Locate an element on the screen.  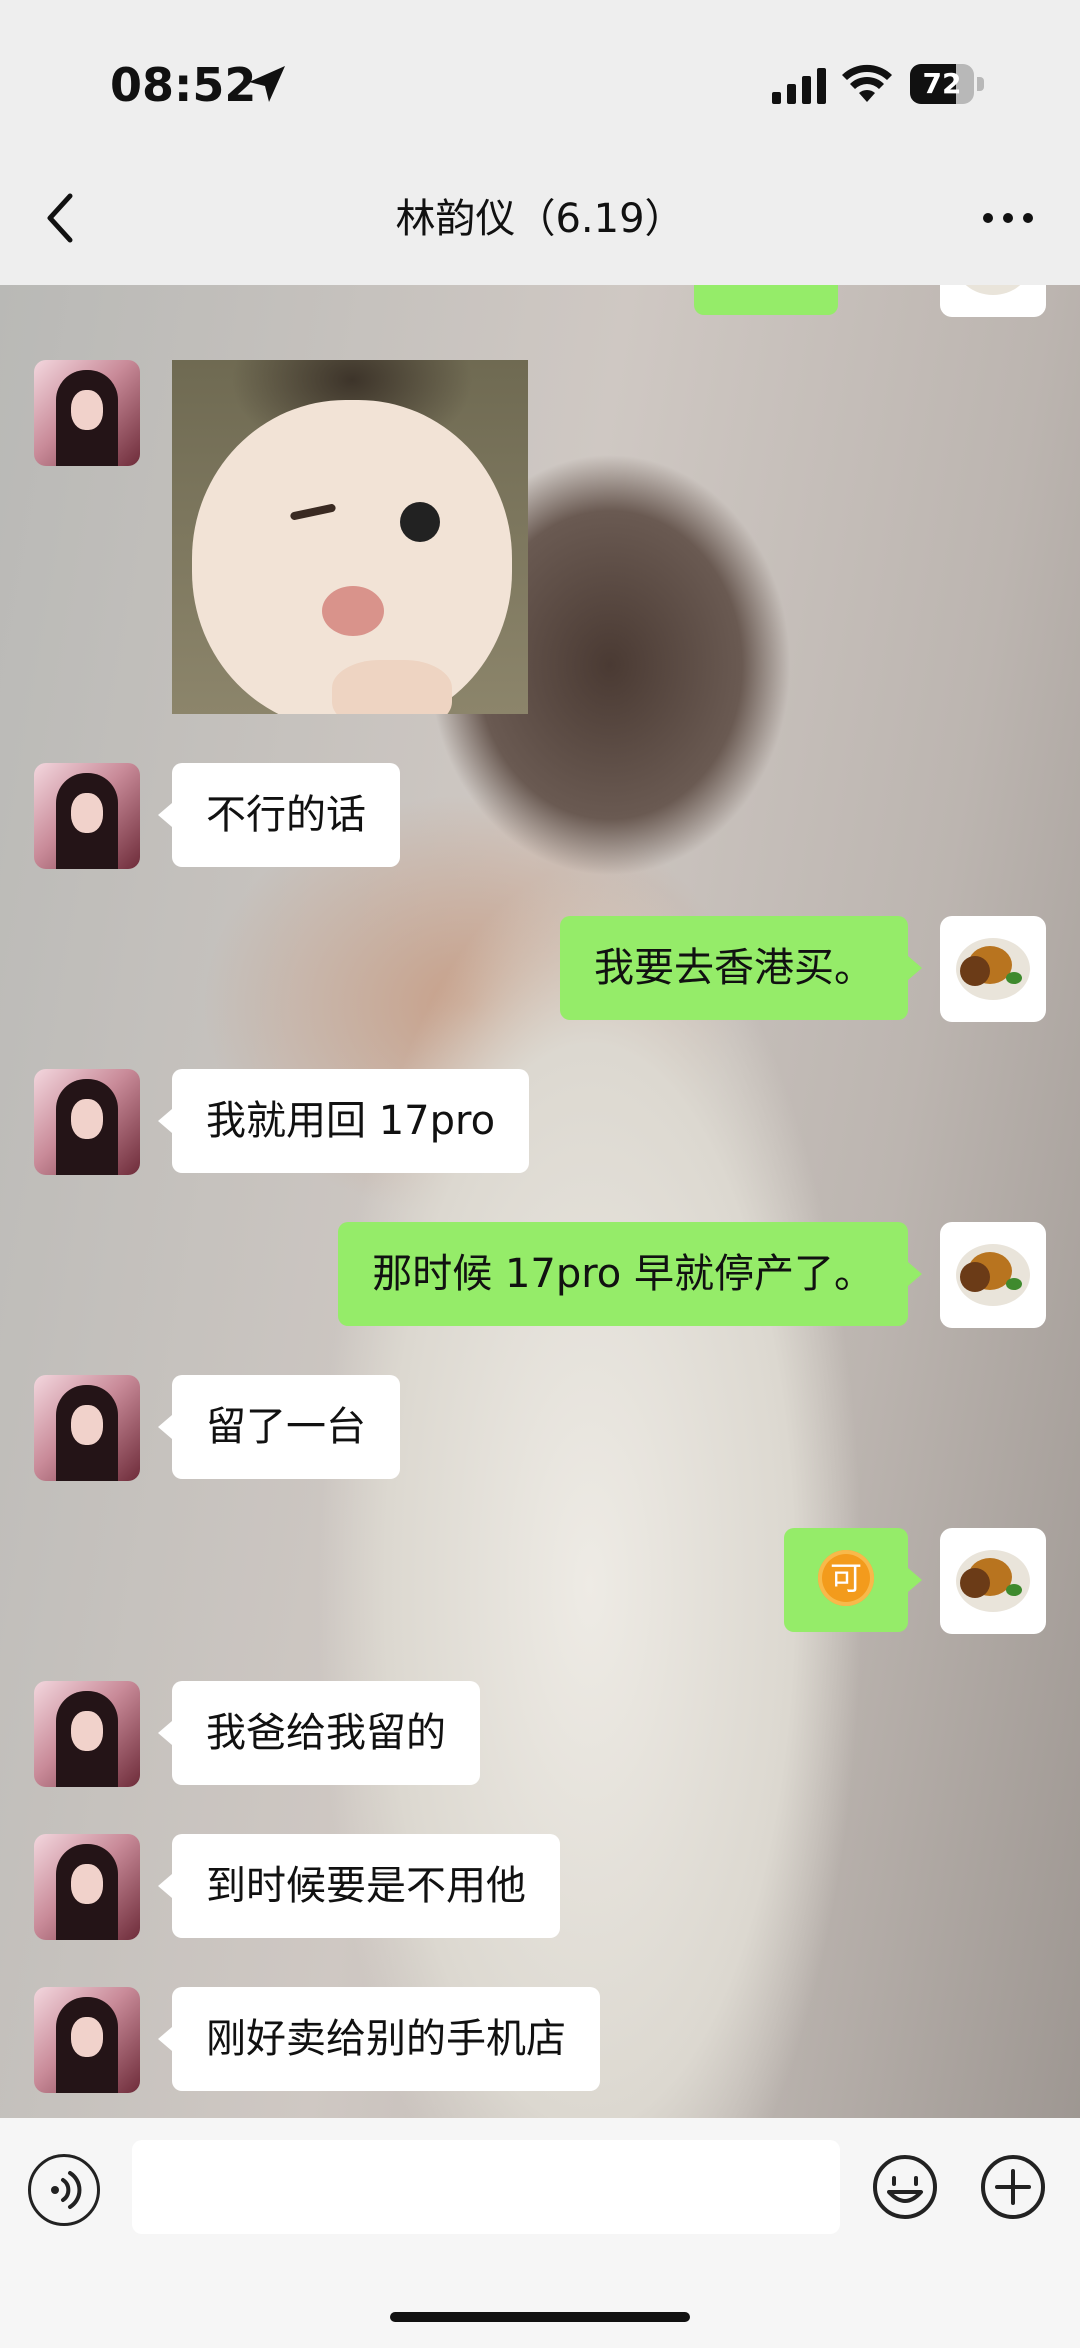
message-bubble-out is located at coordinates (766, 300).